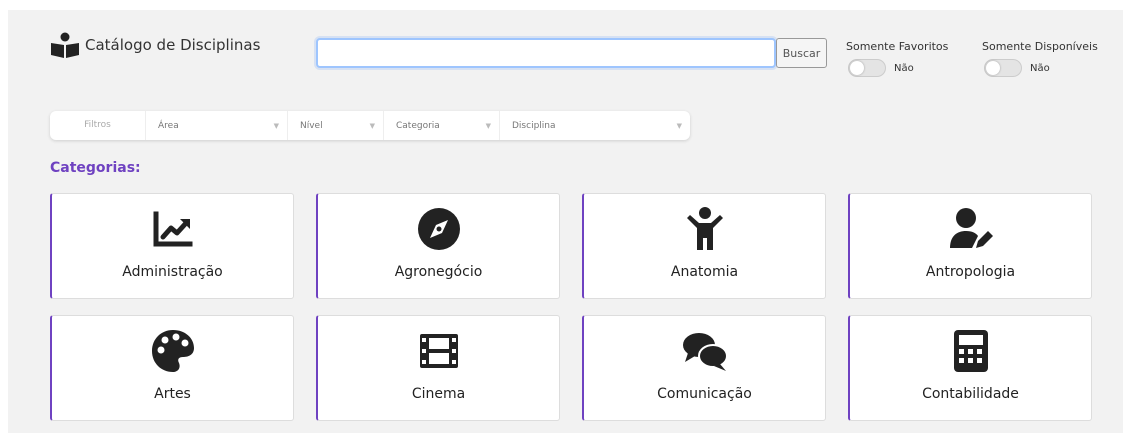 The width and height of the screenshot is (1130, 433). What do you see at coordinates (418, 125) in the screenshot?
I see `filter-category-label: Categoria` at bounding box center [418, 125].